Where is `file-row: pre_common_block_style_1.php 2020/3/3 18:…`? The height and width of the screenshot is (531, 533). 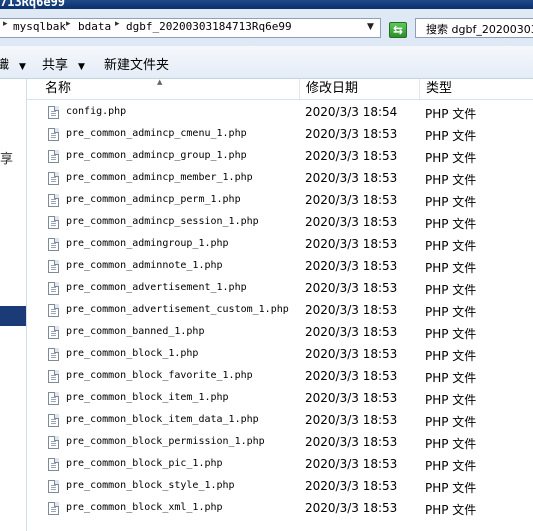
file-row: pre_common_block_style_1.php 2020/3/3 18:… is located at coordinates (280, 486).